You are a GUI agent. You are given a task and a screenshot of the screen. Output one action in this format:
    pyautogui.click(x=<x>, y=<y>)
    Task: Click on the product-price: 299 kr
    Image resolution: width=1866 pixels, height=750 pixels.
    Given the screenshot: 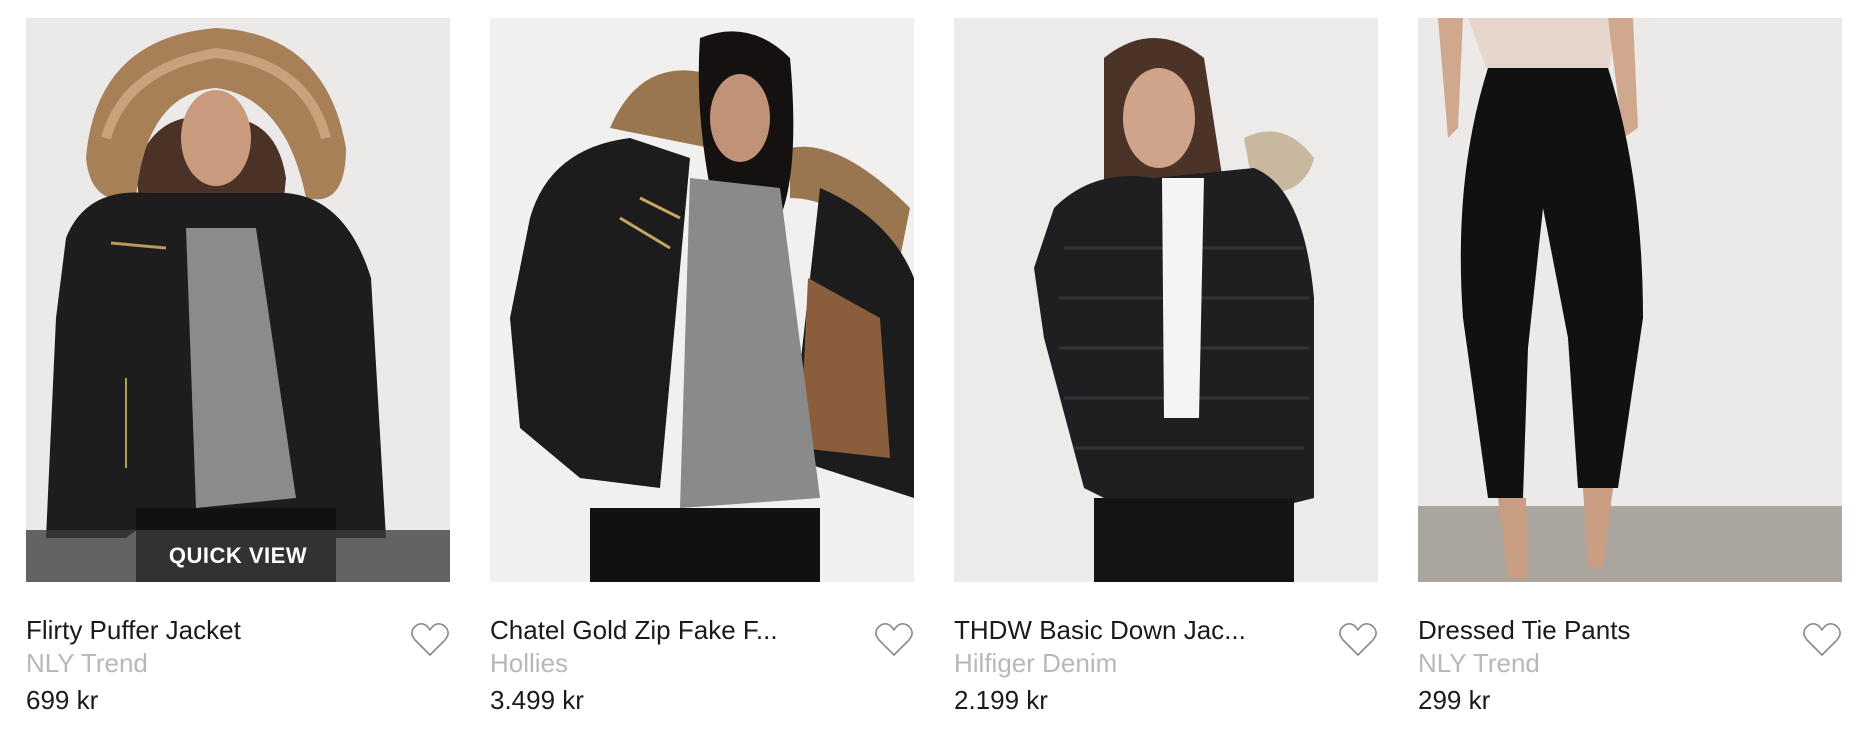 What is the action you would take?
    pyautogui.click(x=1454, y=700)
    